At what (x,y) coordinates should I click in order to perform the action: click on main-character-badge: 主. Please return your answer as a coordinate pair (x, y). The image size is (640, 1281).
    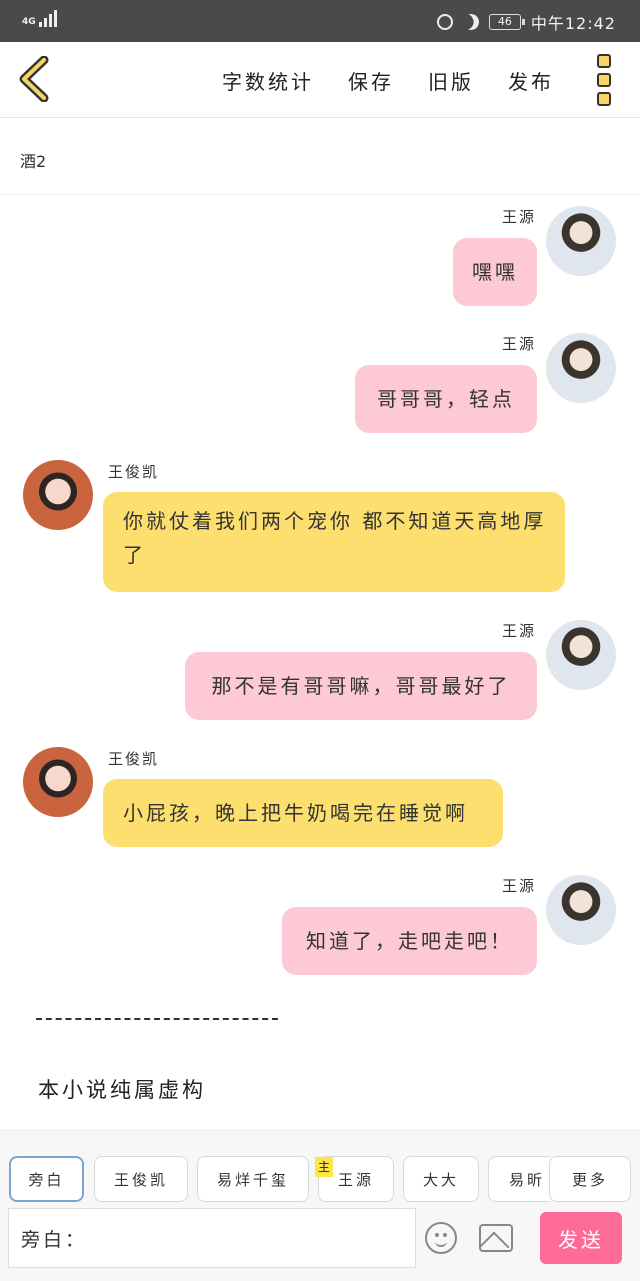
    Looking at the image, I should click on (324, 1167).